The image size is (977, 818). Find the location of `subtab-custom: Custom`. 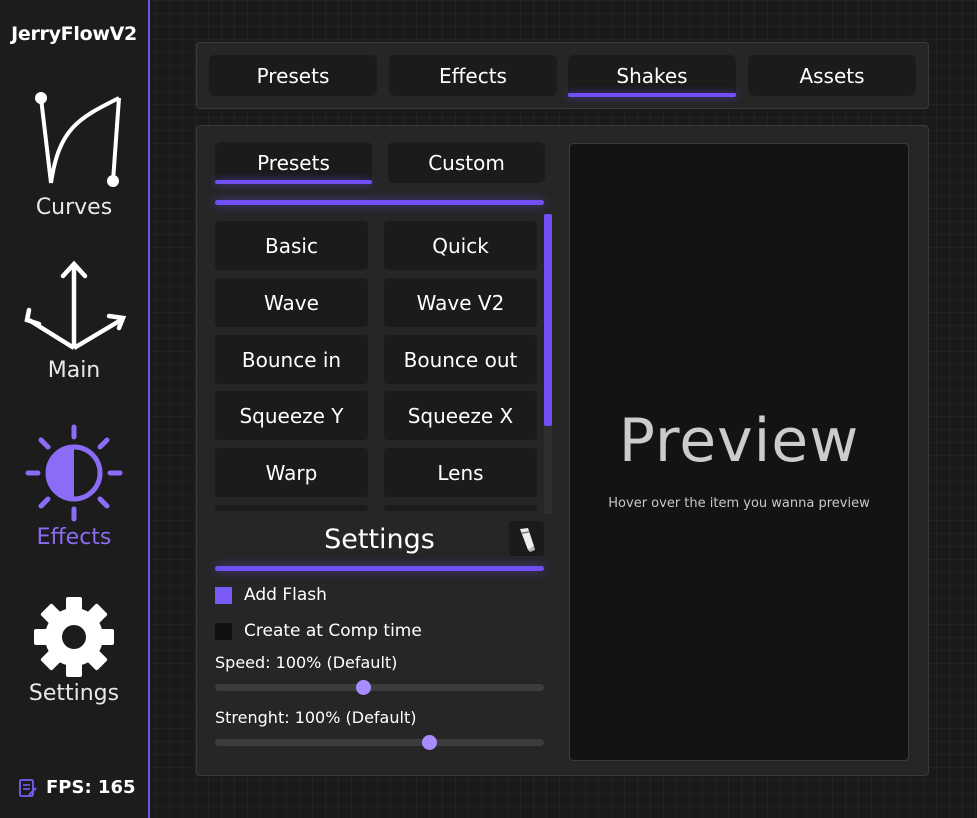

subtab-custom: Custom is located at coordinates (466, 162).